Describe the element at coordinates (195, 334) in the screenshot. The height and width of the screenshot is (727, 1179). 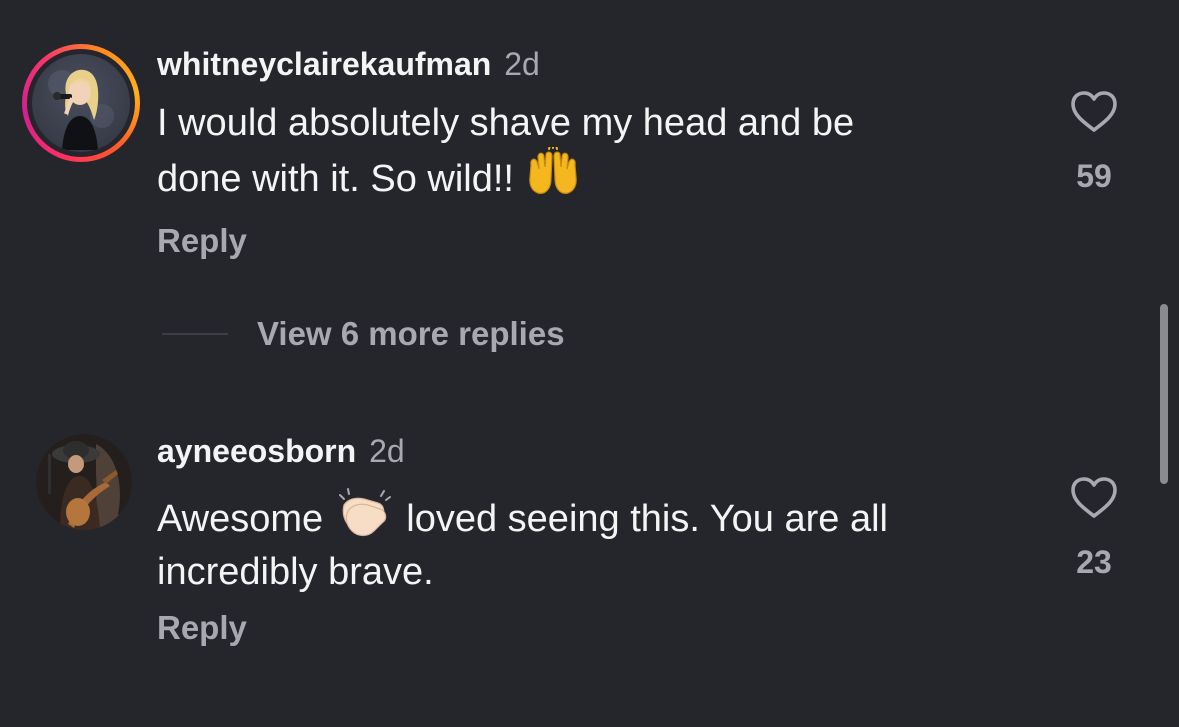
I see `divider-line` at that location.